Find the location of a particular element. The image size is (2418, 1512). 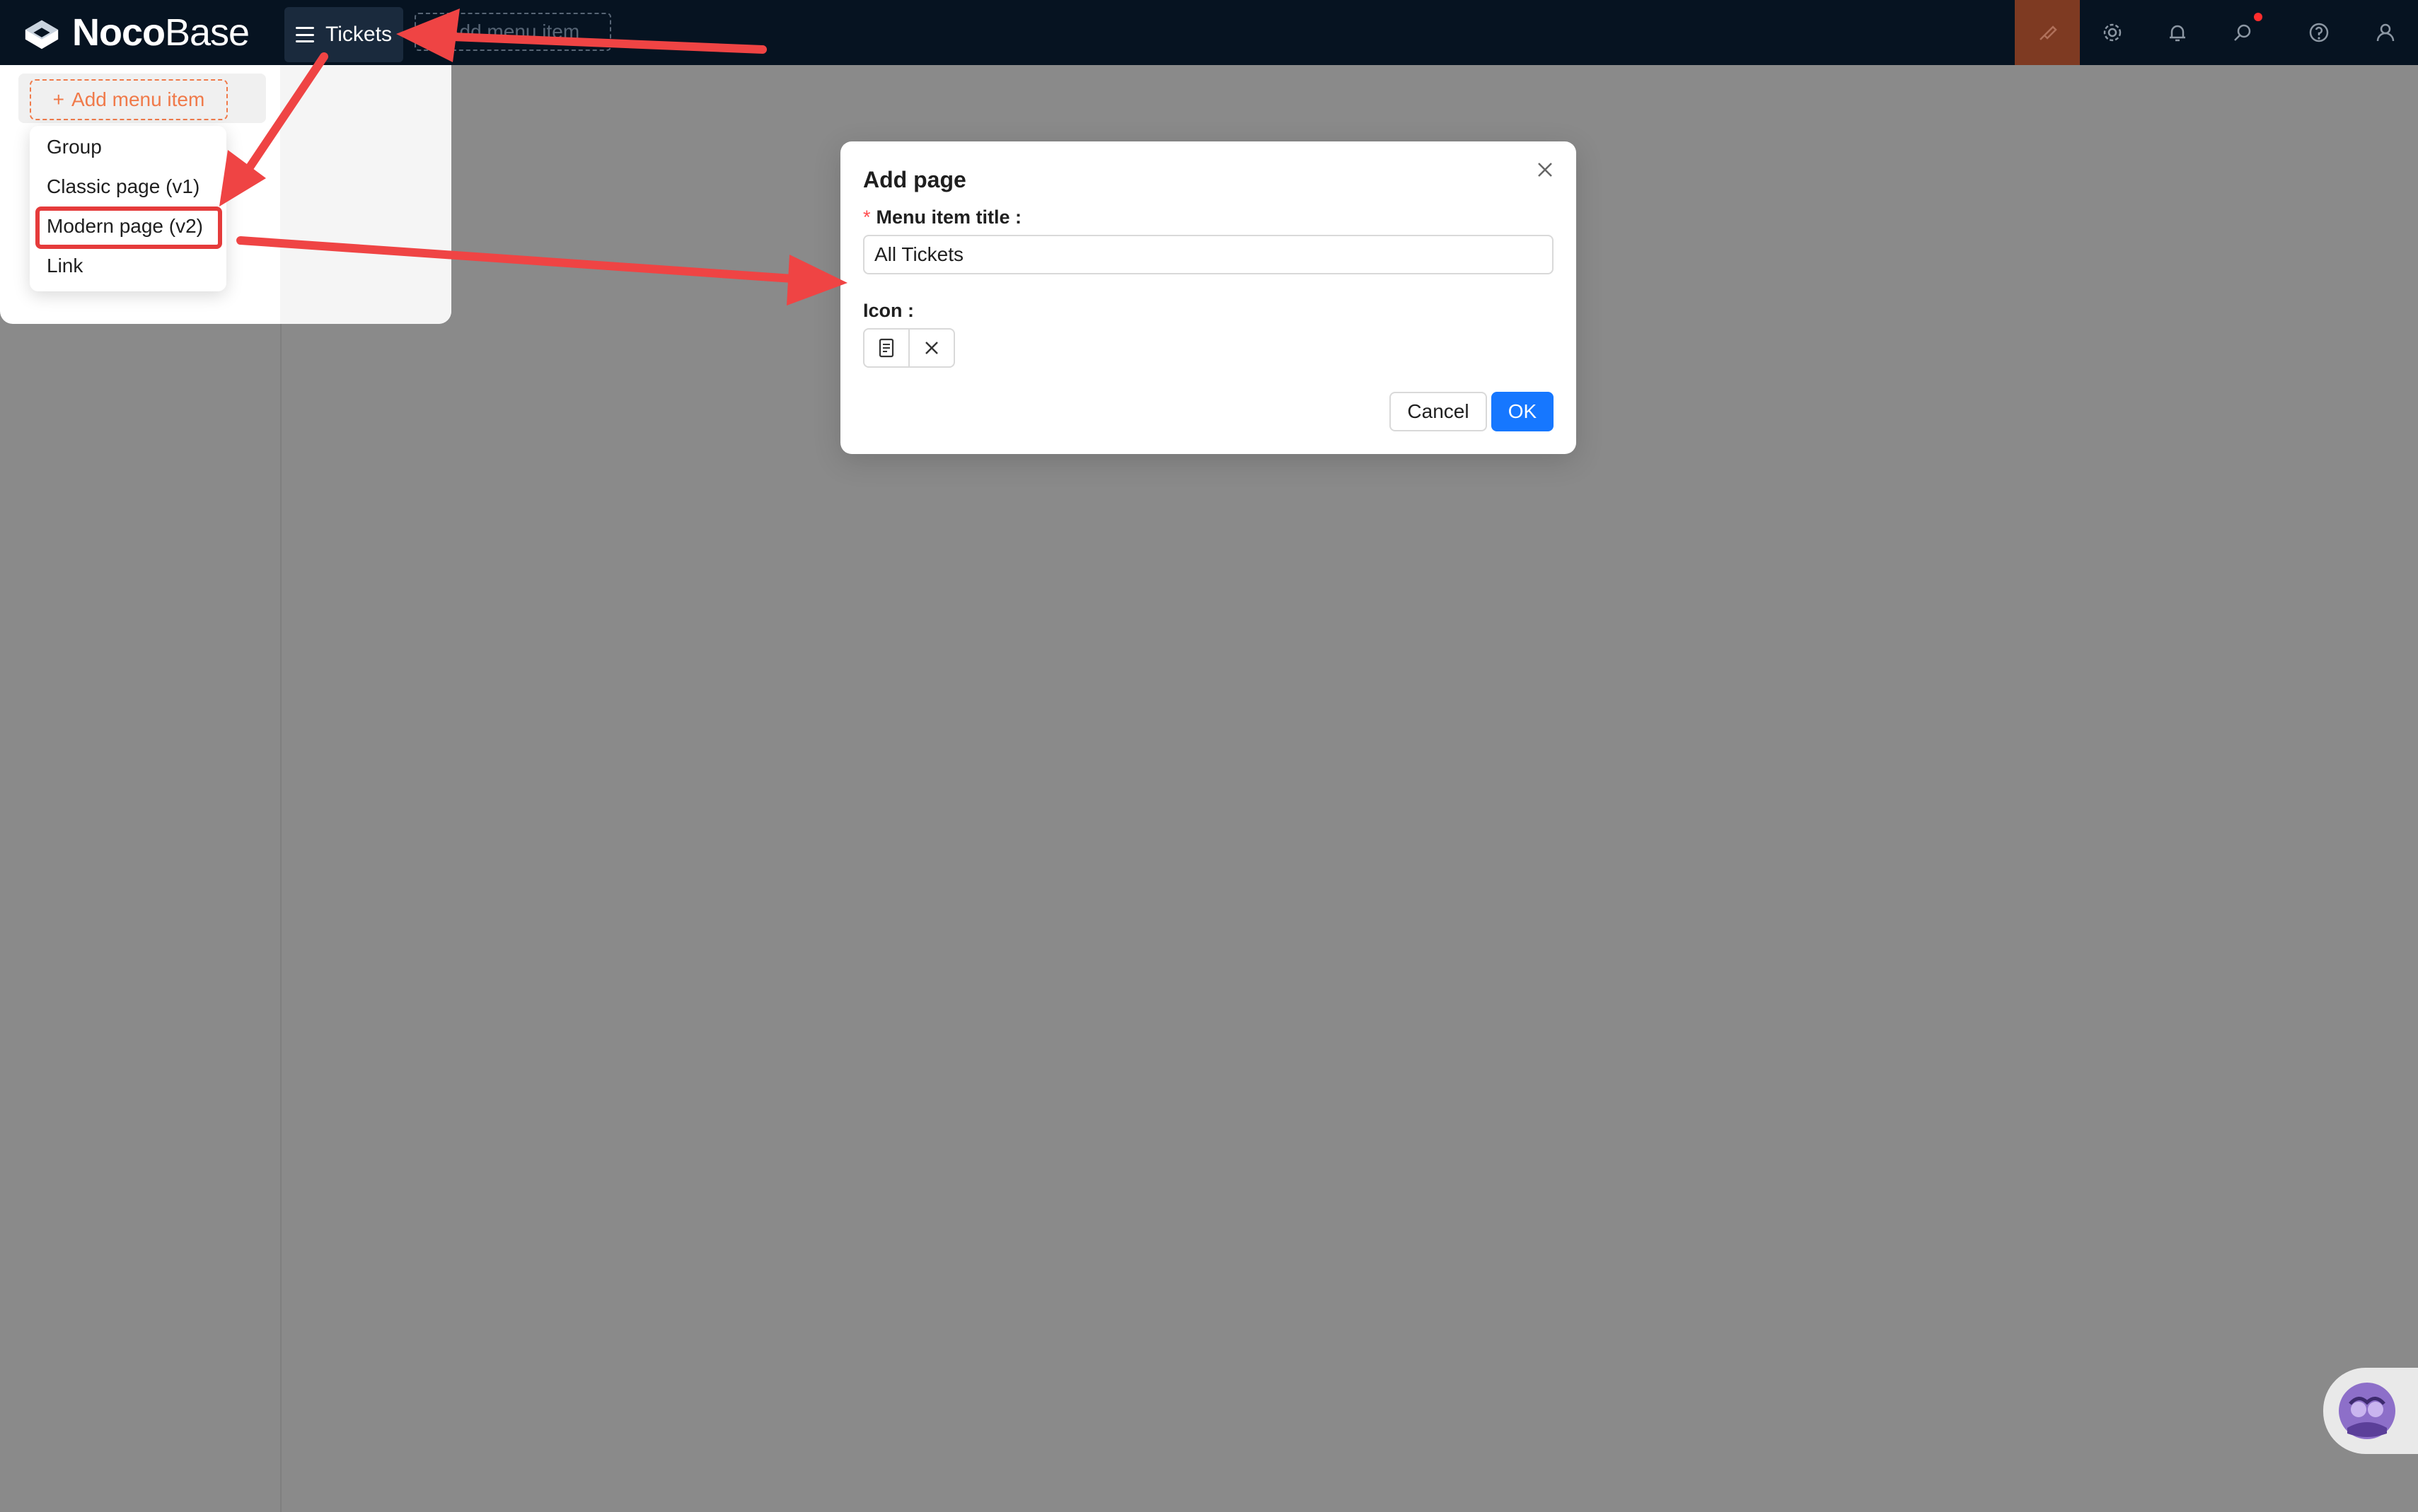

nocobase-logo: NocoBase is located at coordinates (135, 32).